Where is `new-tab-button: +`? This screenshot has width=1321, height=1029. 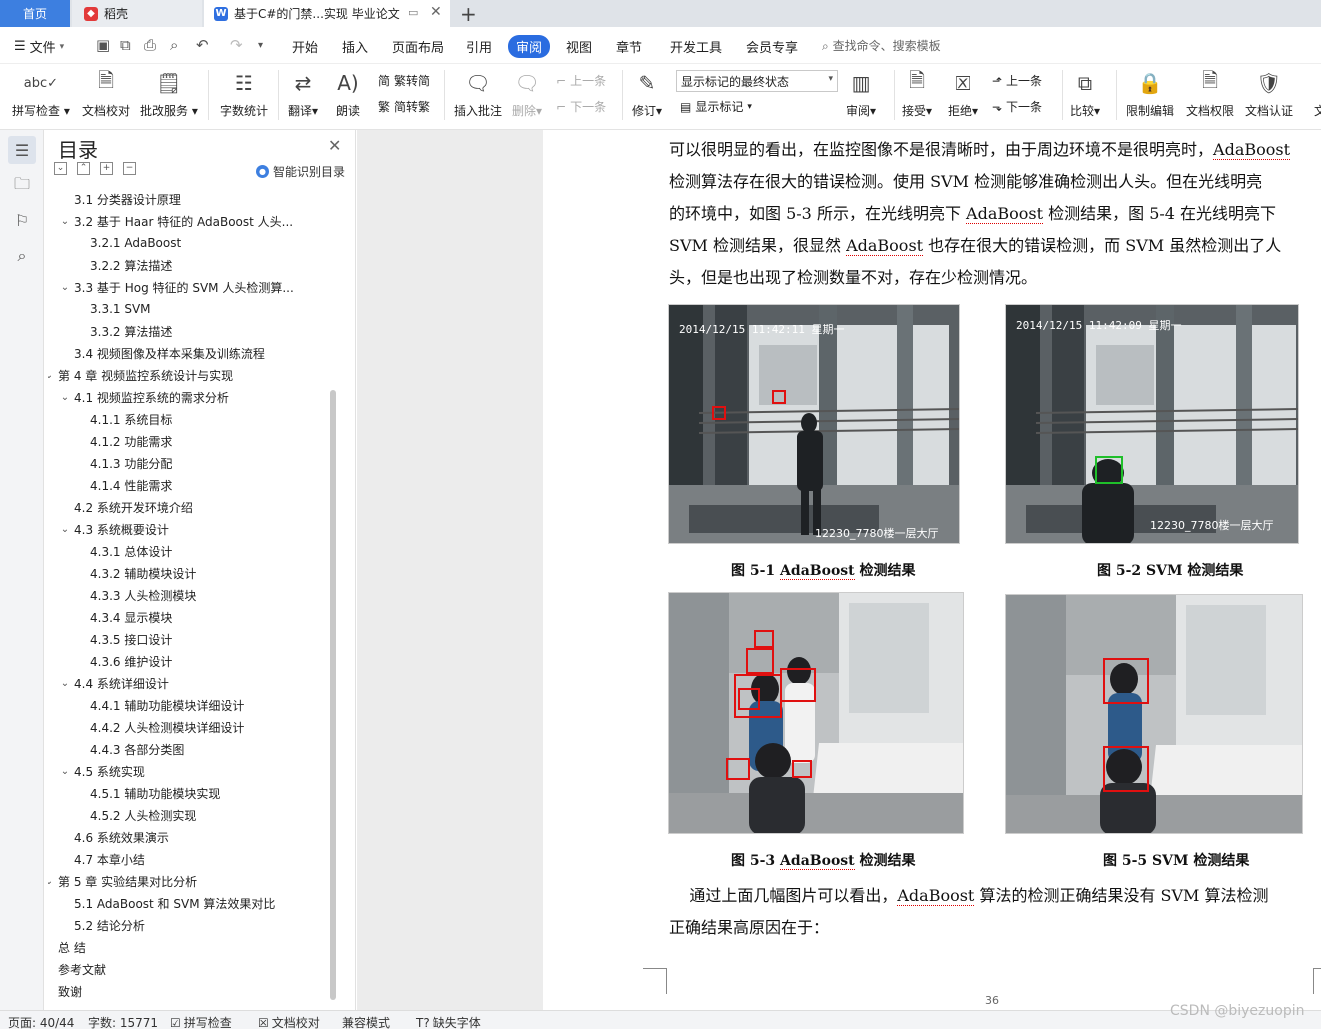 new-tab-button: + is located at coordinates (468, 14).